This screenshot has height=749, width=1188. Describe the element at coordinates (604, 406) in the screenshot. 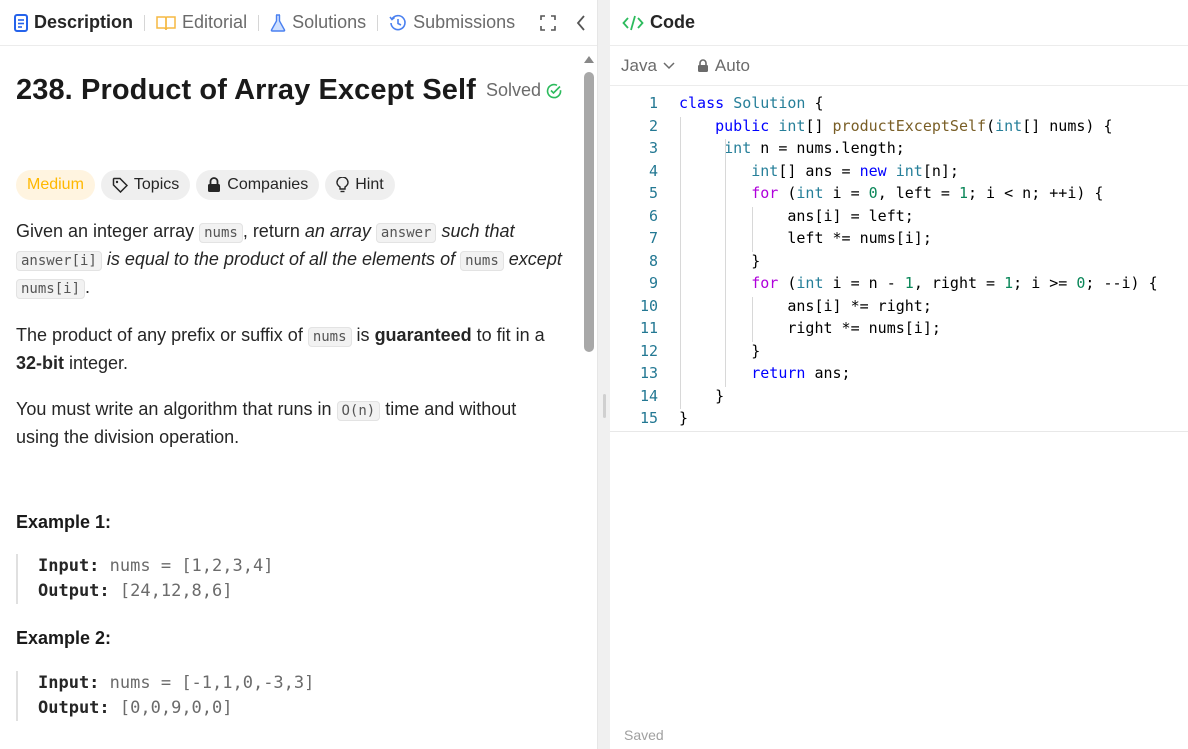

I see `panel-resize-handle` at that location.